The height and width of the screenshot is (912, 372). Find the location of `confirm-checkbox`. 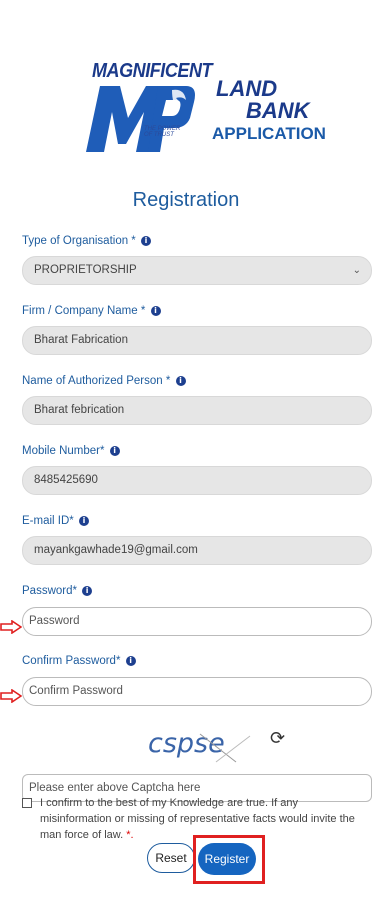

confirm-checkbox is located at coordinates (27, 803).